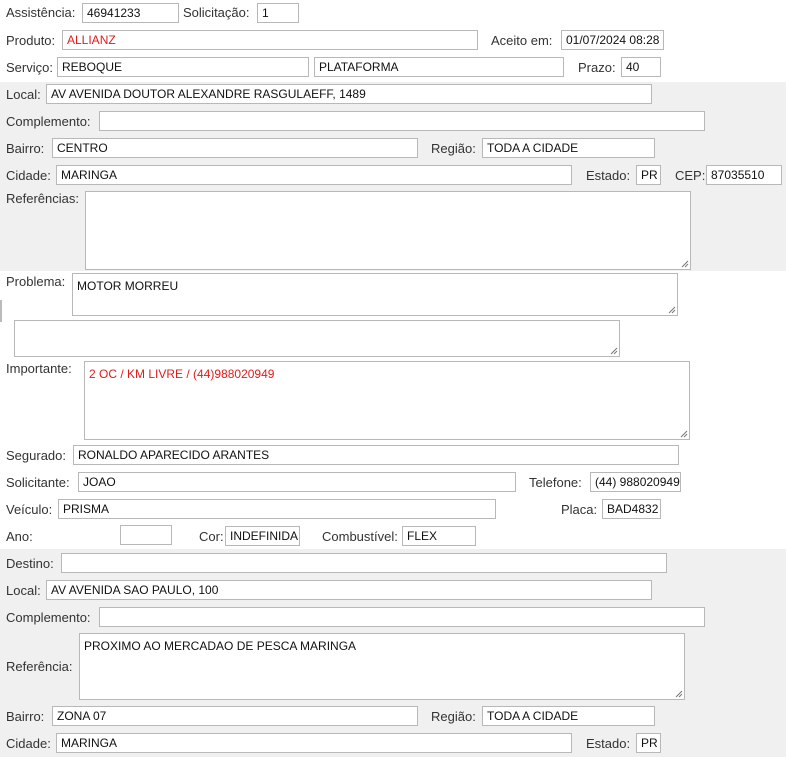  Describe the element at coordinates (128, 286) in the screenshot. I see `problema-text: MOTOR MORREU` at that location.